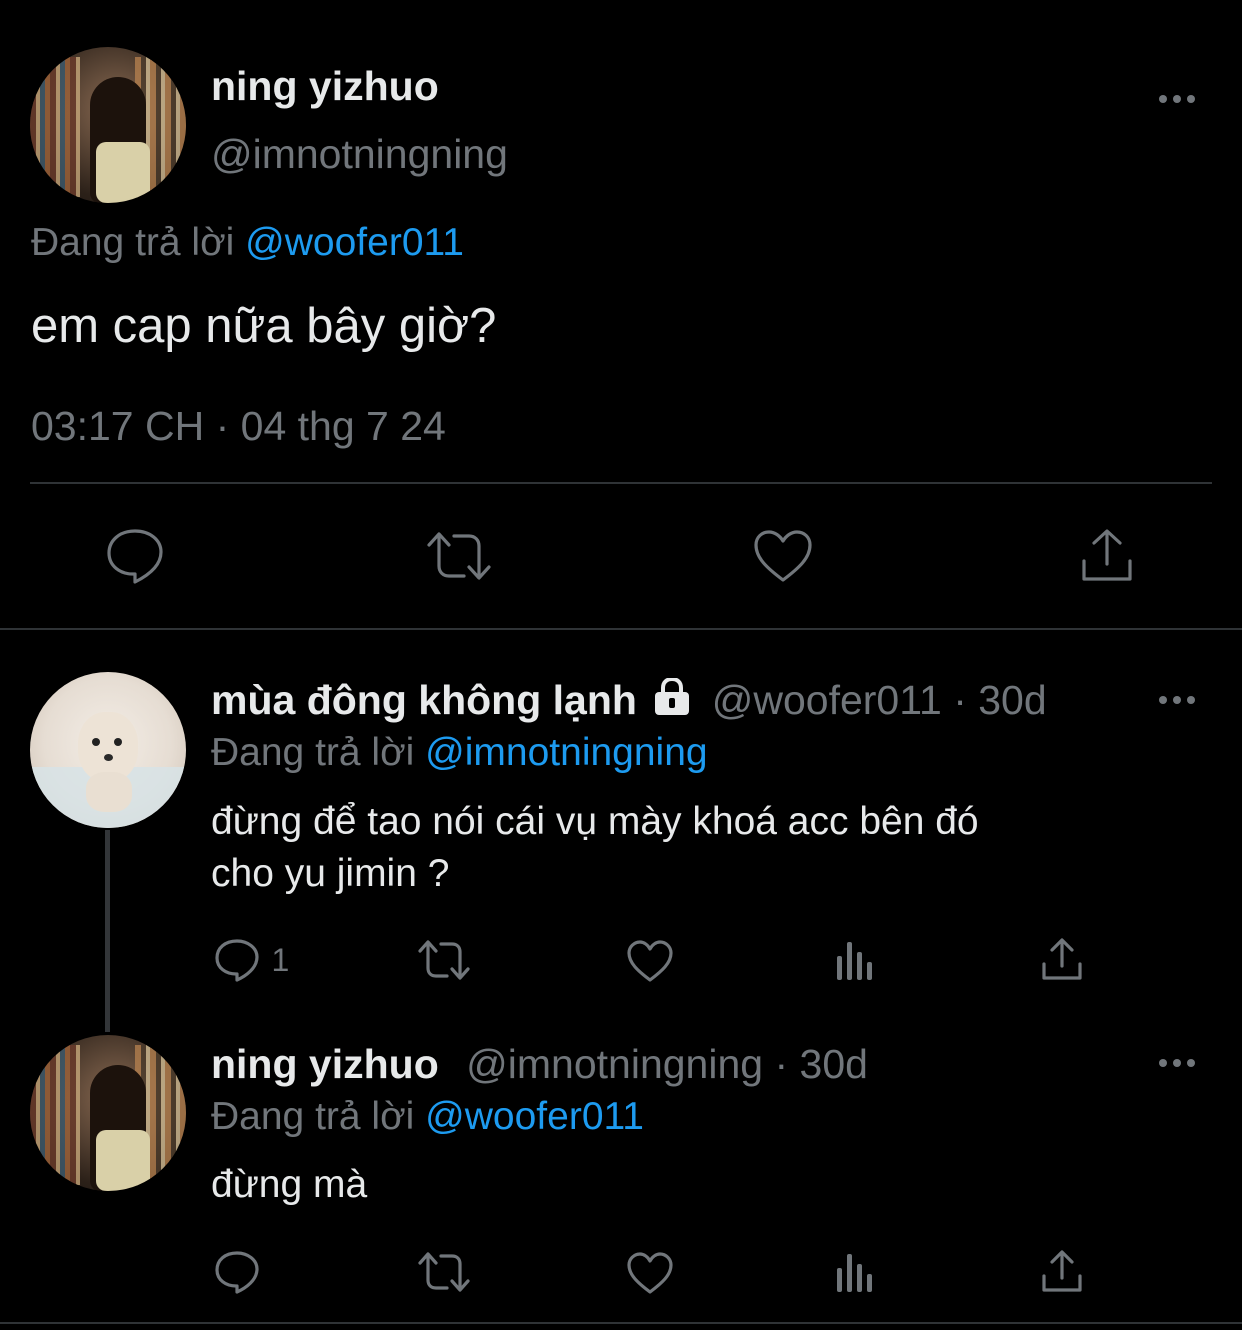 The height and width of the screenshot is (1330, 1242). Describe the element at coordinates (325, 86) in the screenshot. I see `author-name: ning yizhuo` at that location.